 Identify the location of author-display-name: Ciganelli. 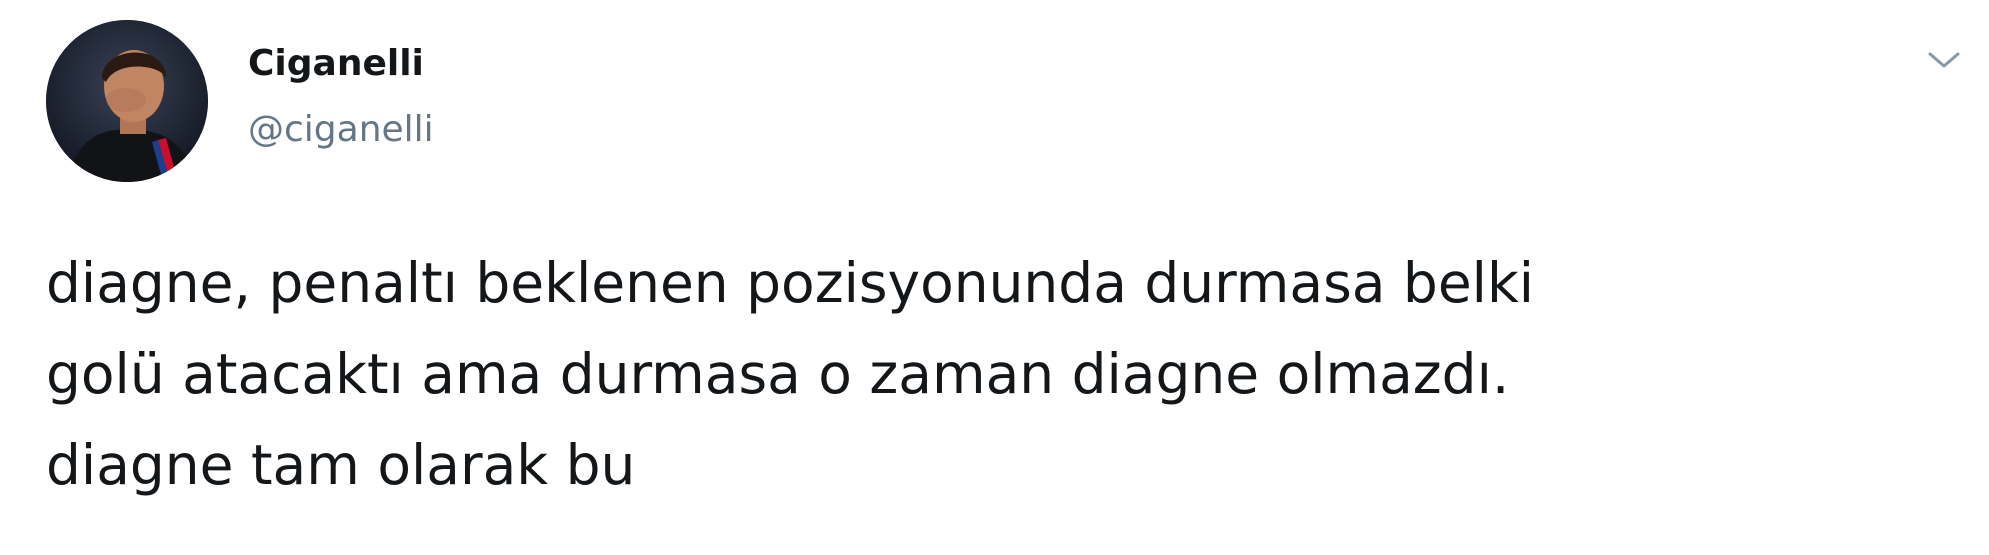
(336, 64).